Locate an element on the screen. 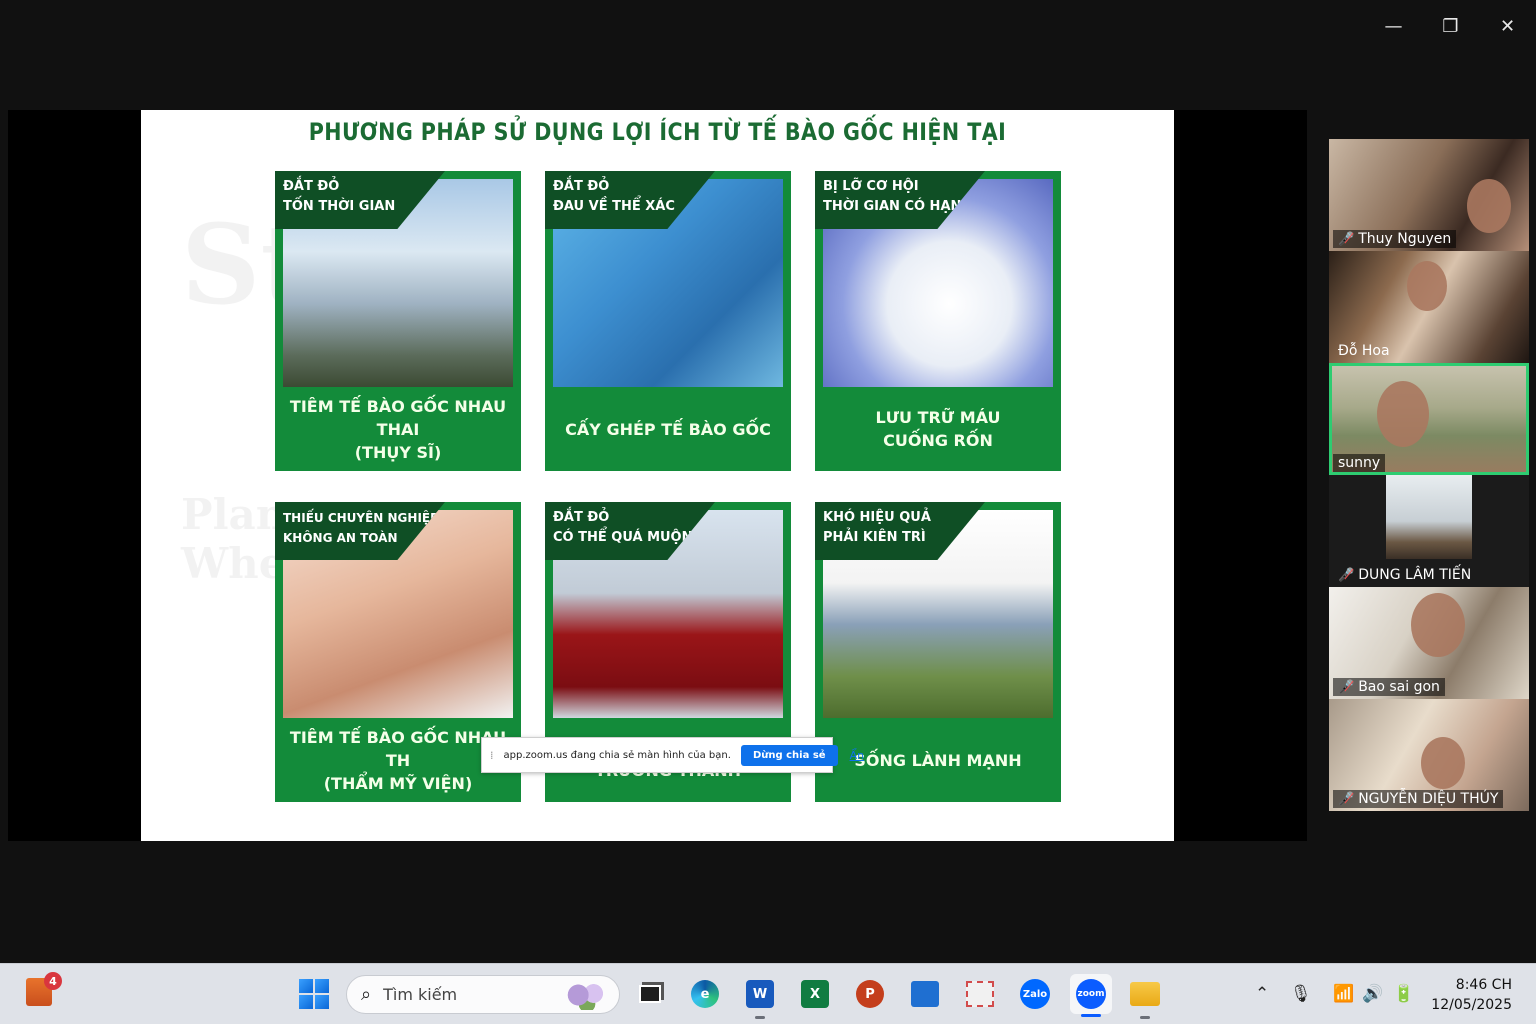  participant-tile: 🎤̸ Bao sai gon is located at coordinates (1429, 643).